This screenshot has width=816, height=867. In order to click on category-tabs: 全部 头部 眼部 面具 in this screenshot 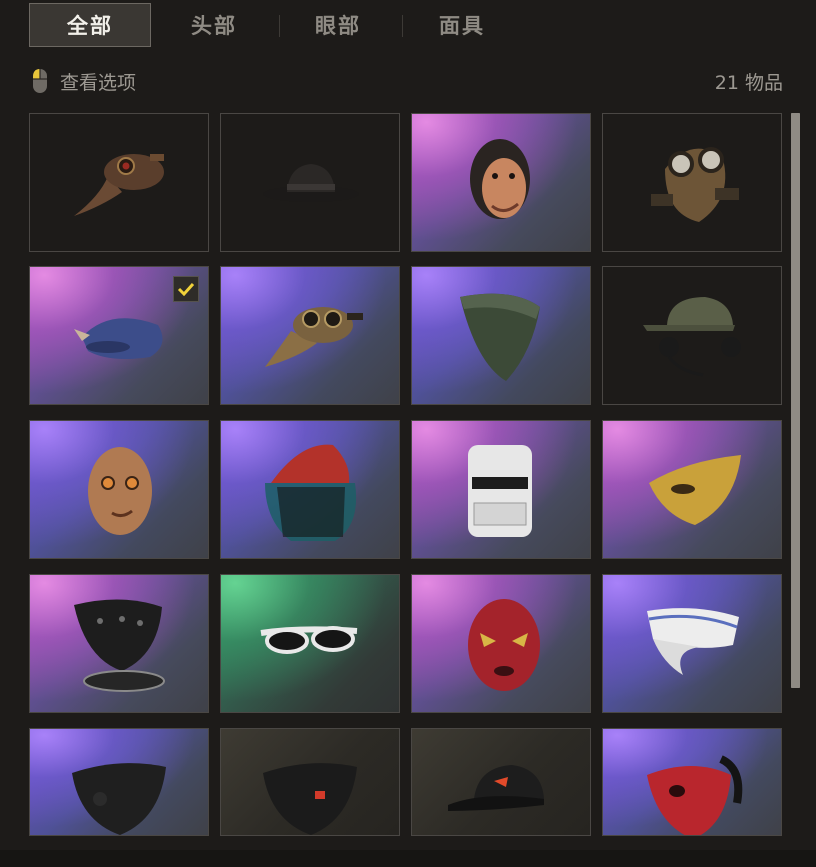, I will do `click(408, 26)`.